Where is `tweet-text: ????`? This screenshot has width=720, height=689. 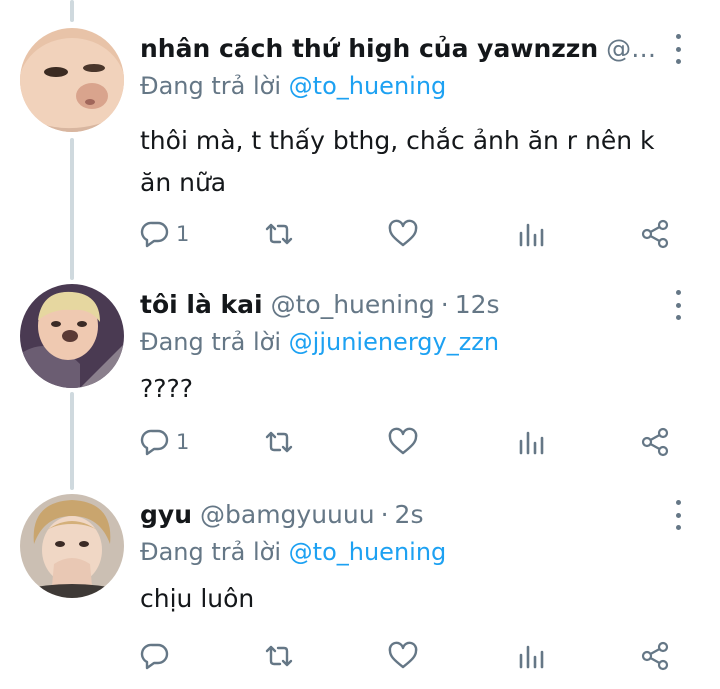 tweet-text: ???? is located at coordinates (167, 388).